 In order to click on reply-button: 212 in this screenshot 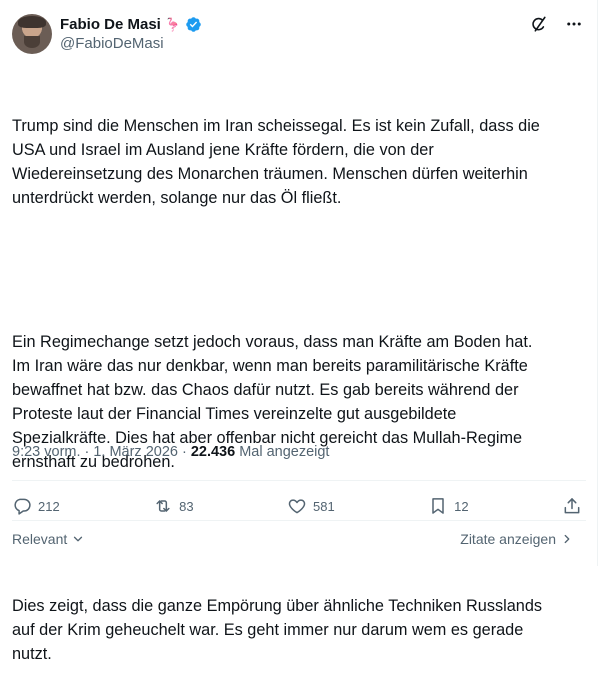, I will do `click(36, 506)`.